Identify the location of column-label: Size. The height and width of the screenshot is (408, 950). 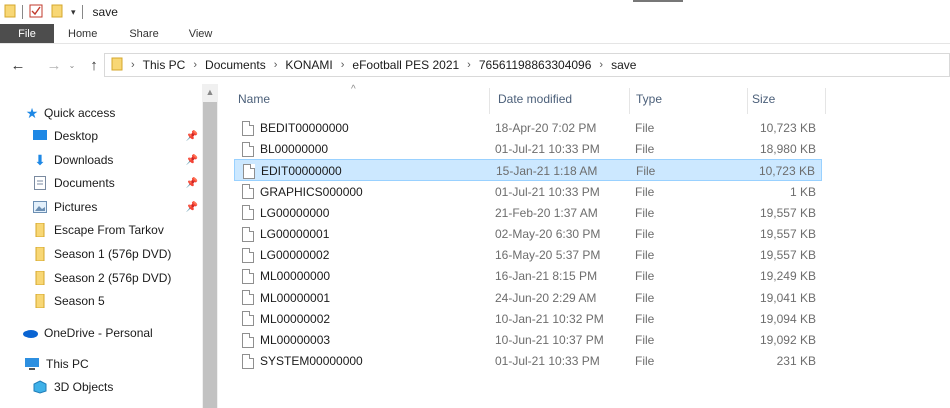
(764, 99).